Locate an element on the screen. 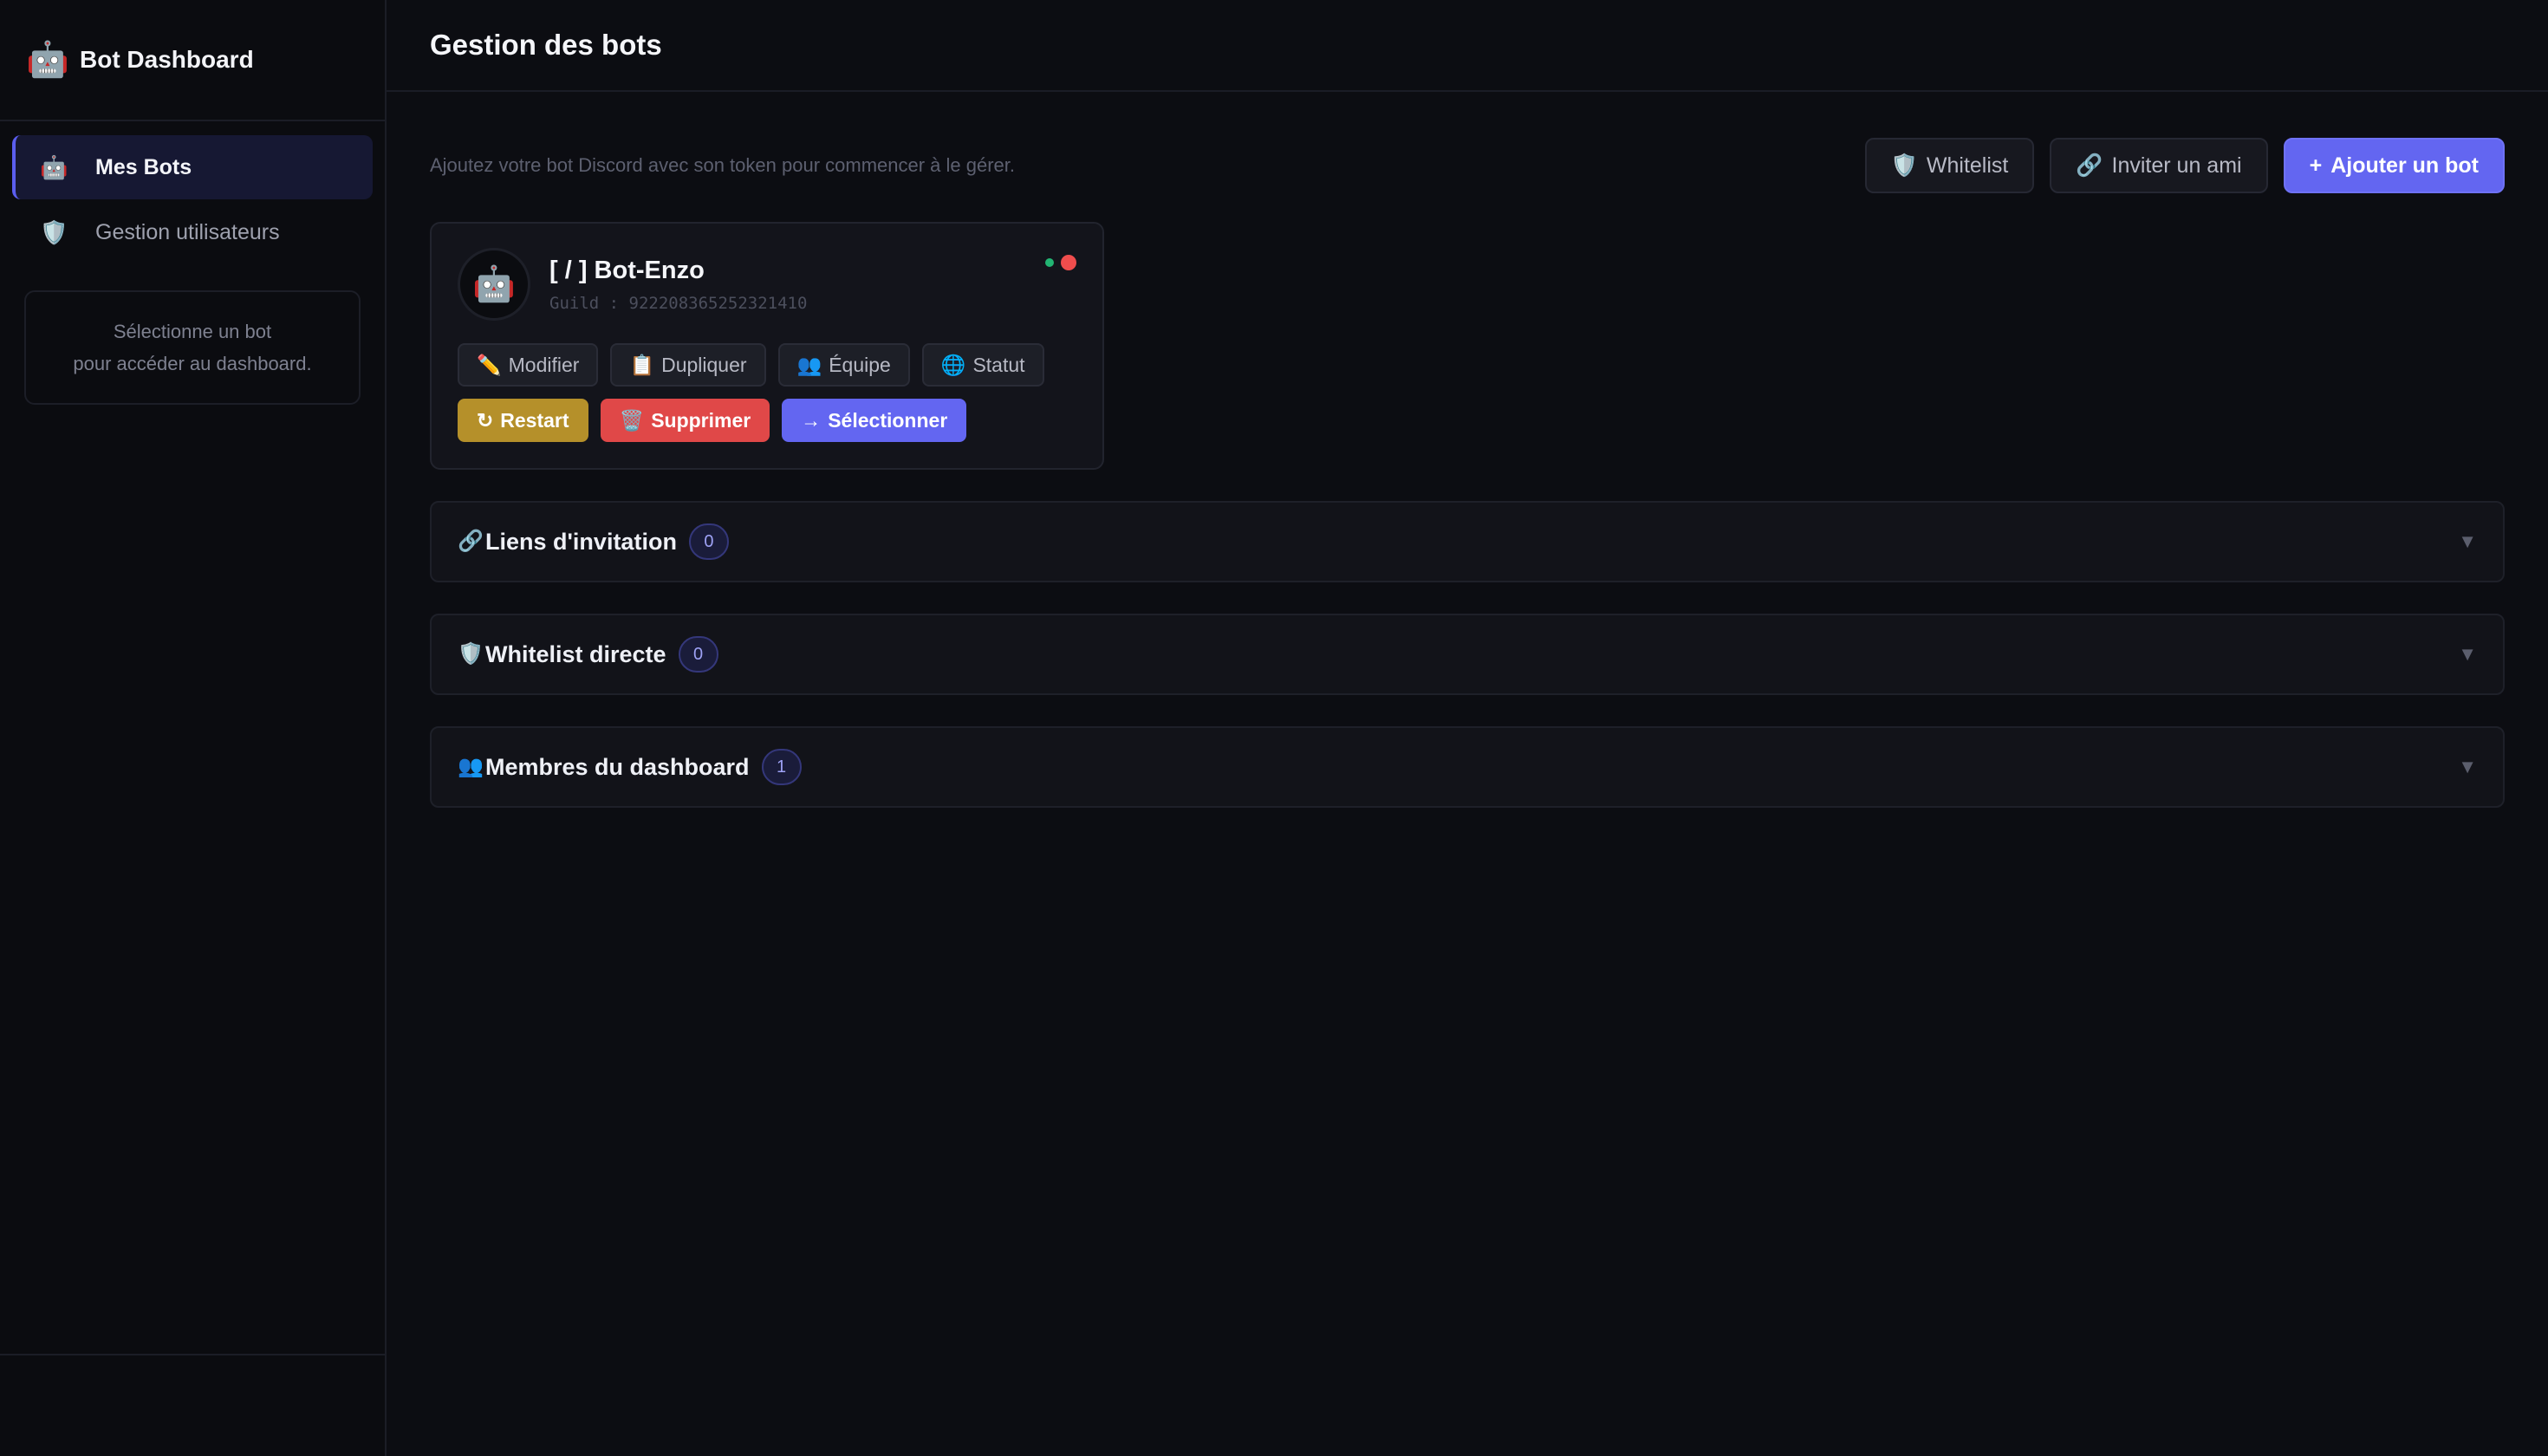 This screenshot has height=1456, width=2548. invite-friend-button-label: Inviter un ami is located at coordinates (2176, 165).